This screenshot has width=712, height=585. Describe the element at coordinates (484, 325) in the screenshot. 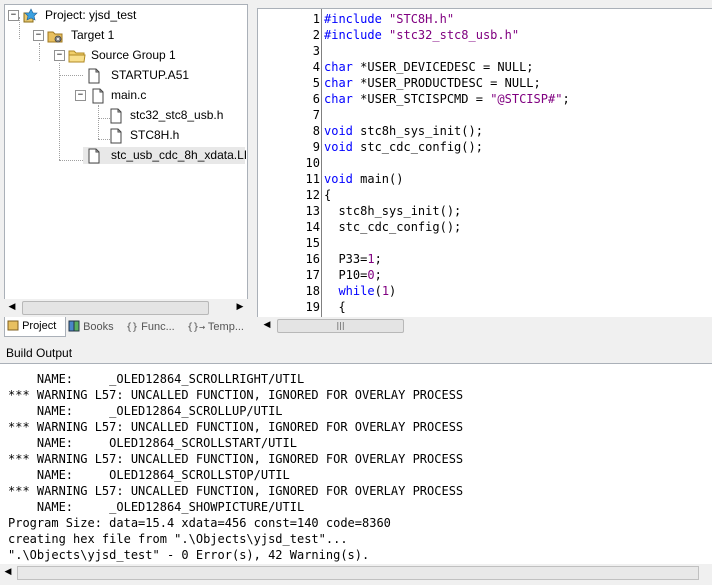

I see `editor-horizontal-scrollbar: ◀ |||` at that location.